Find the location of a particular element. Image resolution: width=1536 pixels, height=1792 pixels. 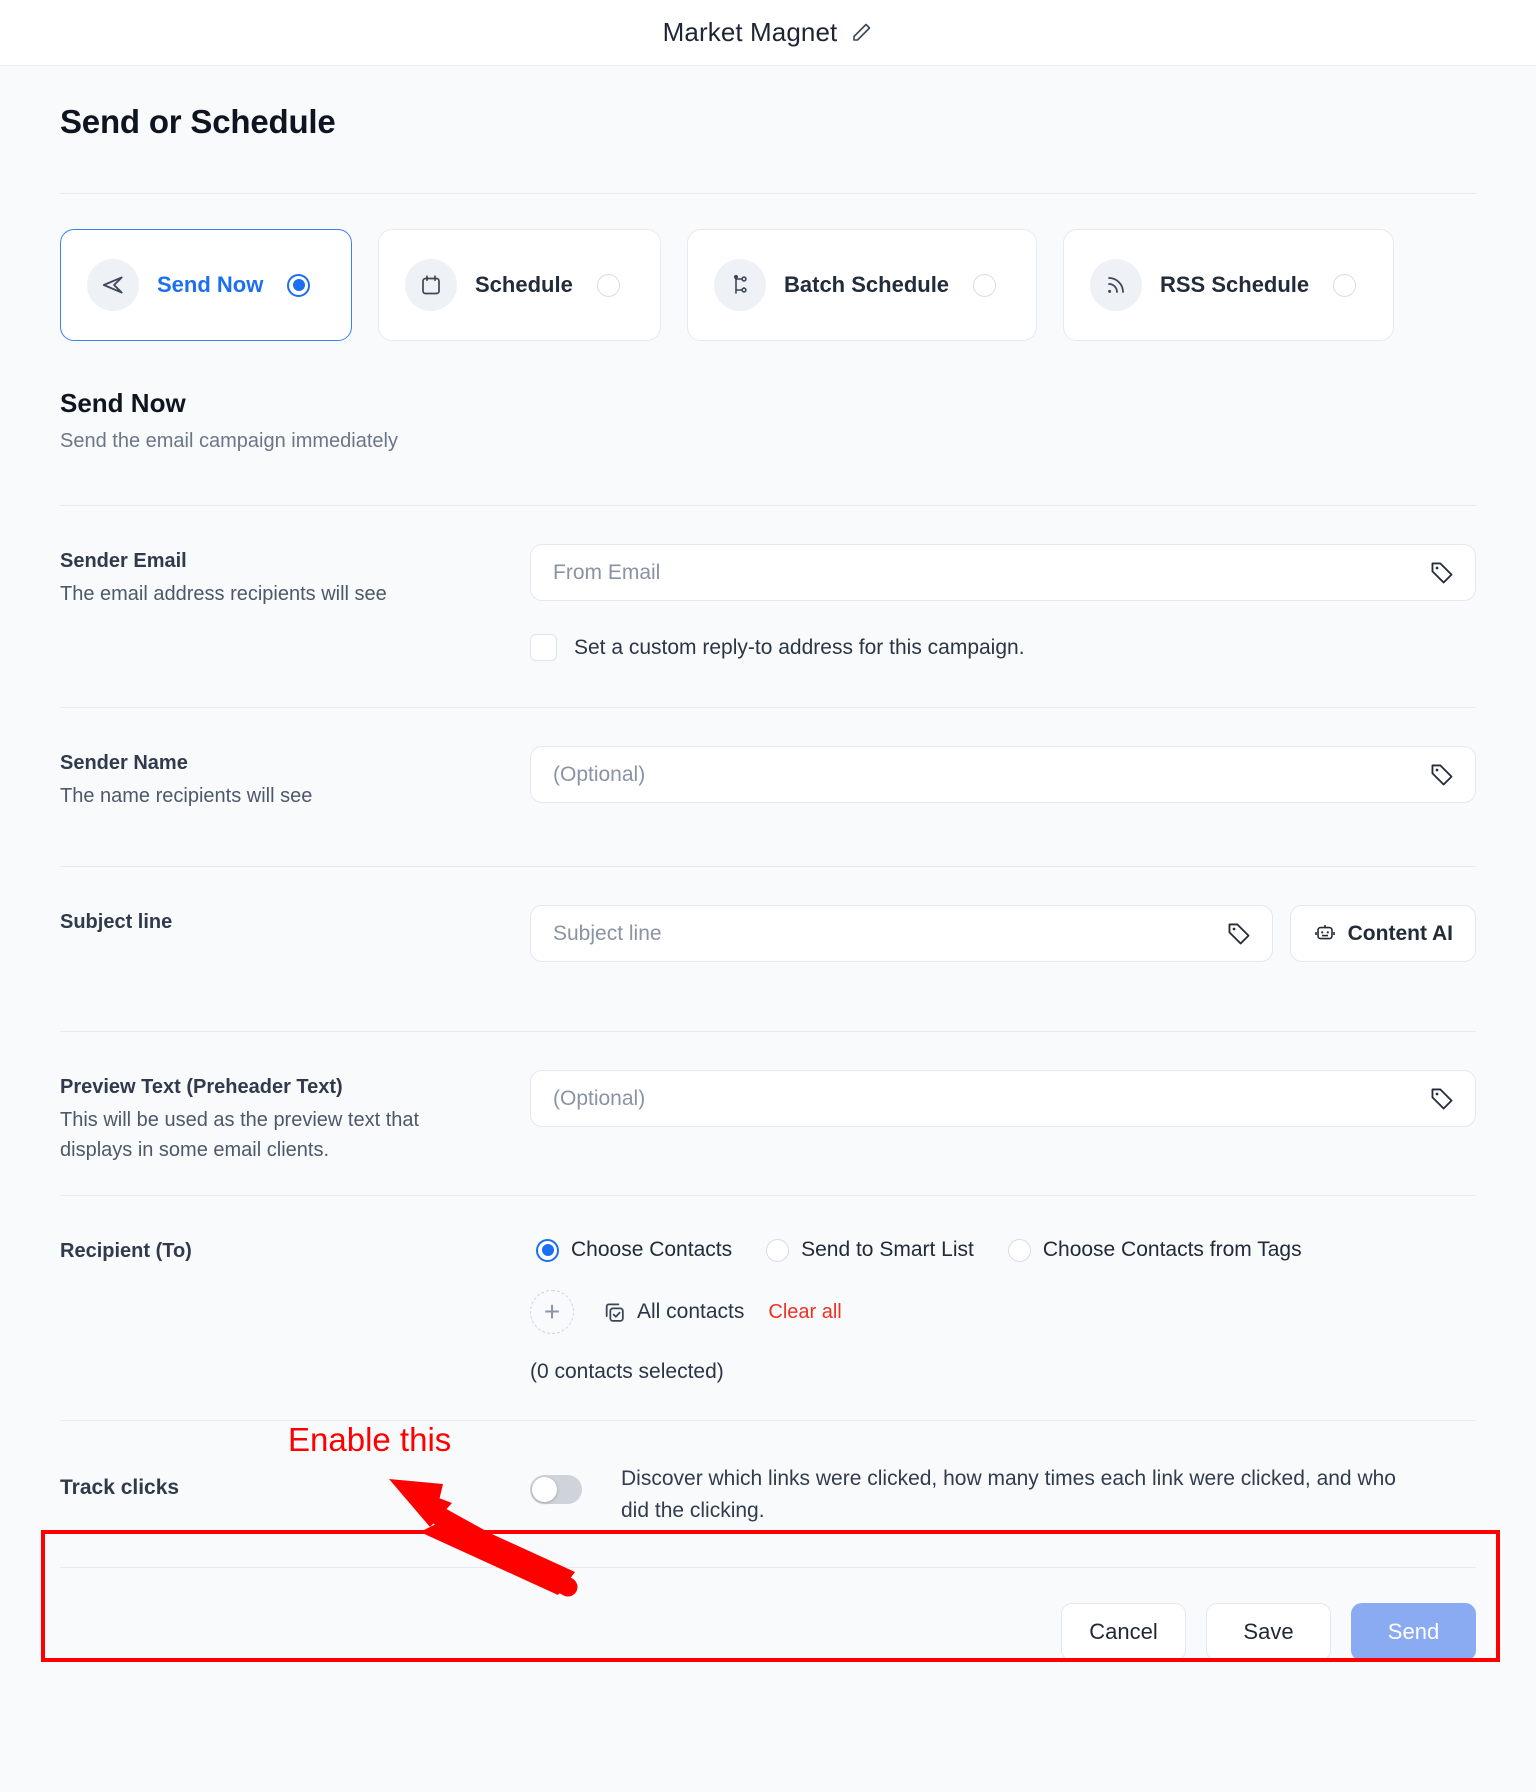

subject-line-placeholder: Subject line is located at coordinates (607, 933).